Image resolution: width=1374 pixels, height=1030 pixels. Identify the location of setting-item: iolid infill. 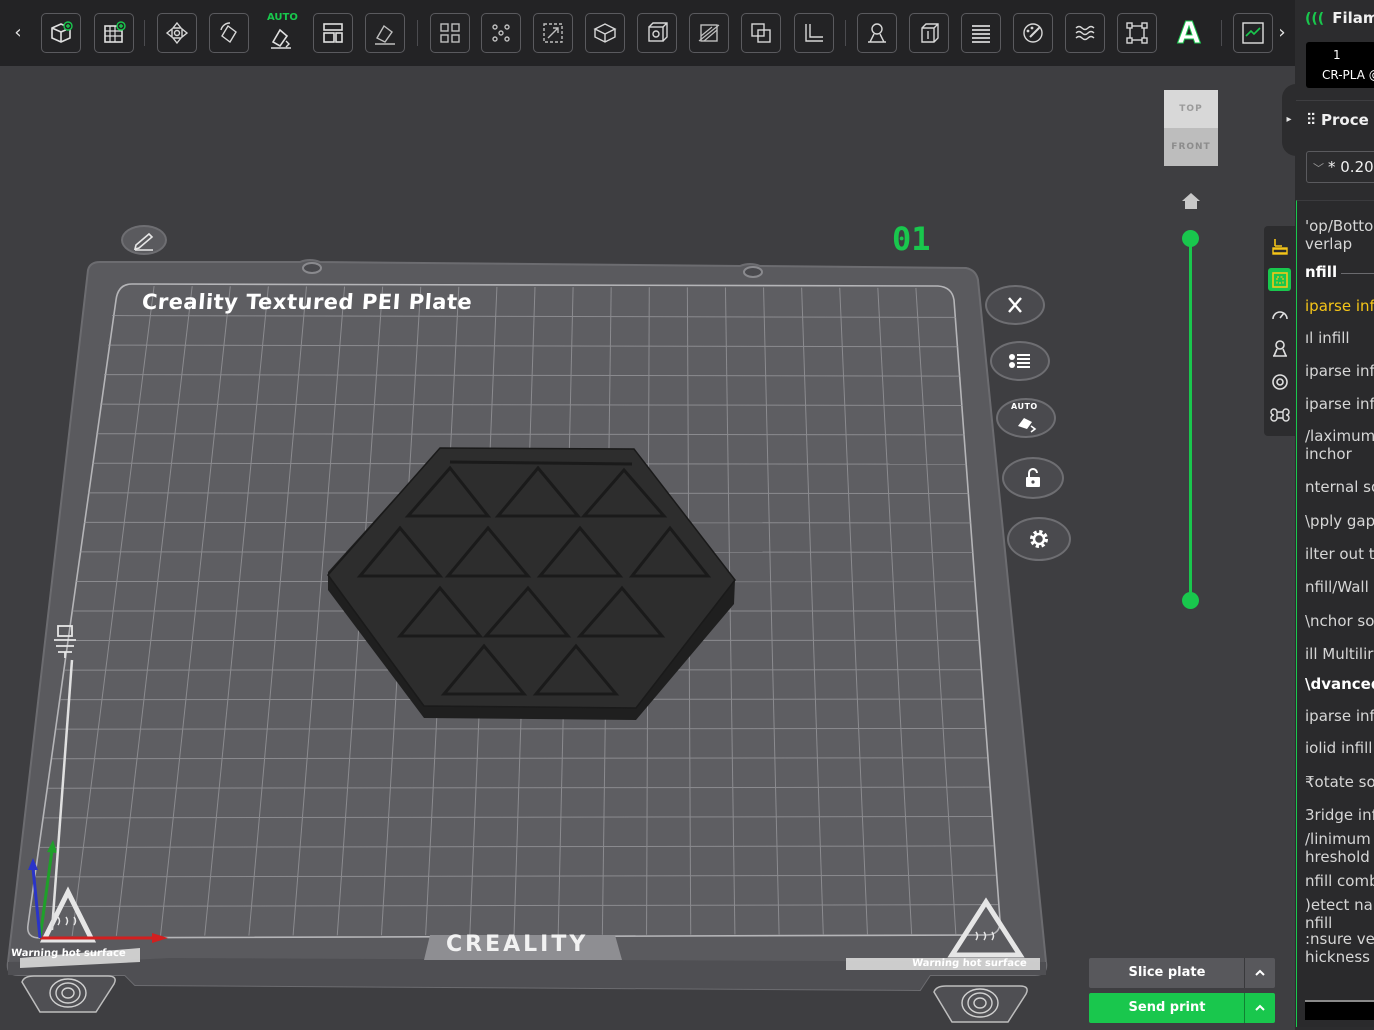
(1338, 748).